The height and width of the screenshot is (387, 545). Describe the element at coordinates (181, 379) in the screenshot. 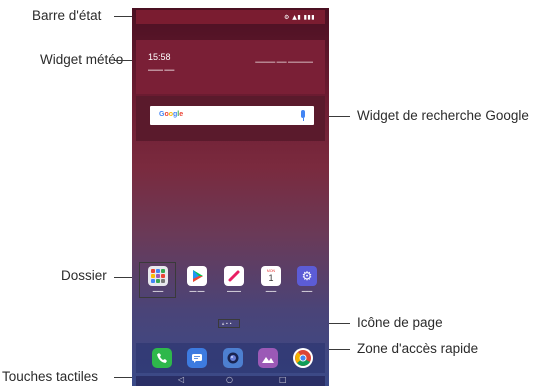

I see `back-key: ◁` at that location.